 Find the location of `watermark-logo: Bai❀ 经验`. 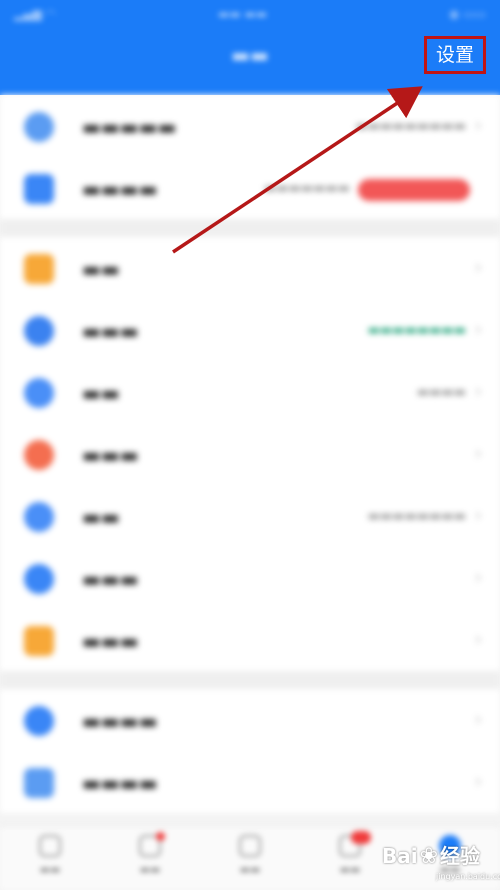

watermark-logo: Bai❀ 经验 is located at coordinates (431, 856).